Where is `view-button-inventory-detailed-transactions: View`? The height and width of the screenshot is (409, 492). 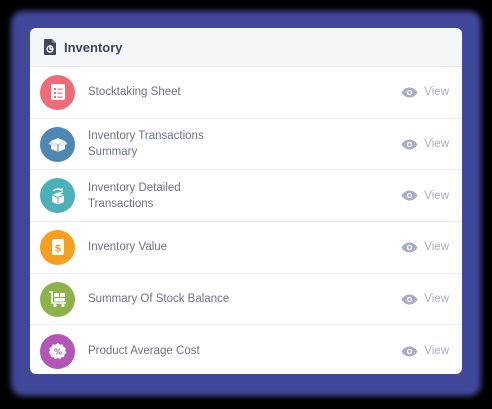
view-button-inventory-detailed-transactions: View is located at coordinates (425, 196).